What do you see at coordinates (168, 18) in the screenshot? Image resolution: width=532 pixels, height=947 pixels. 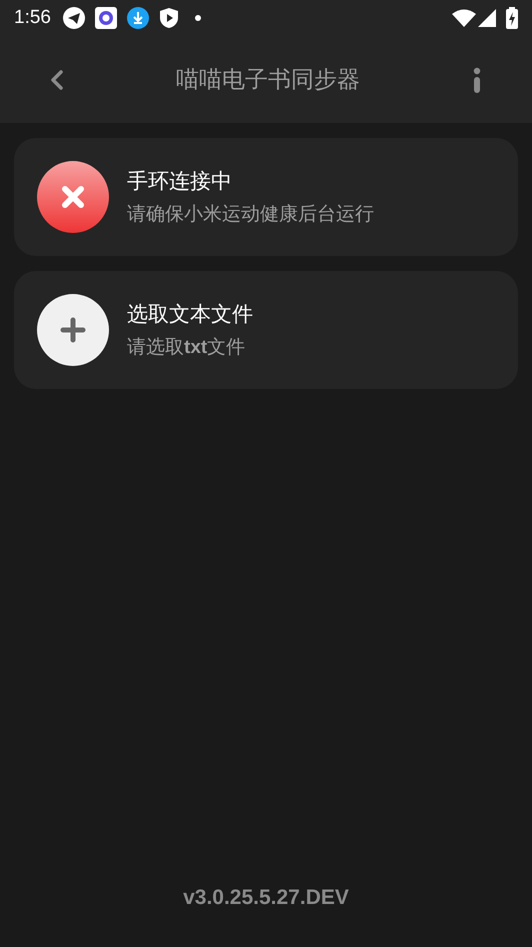 I see `shield-play-icon` at bounding box center [168, 18].